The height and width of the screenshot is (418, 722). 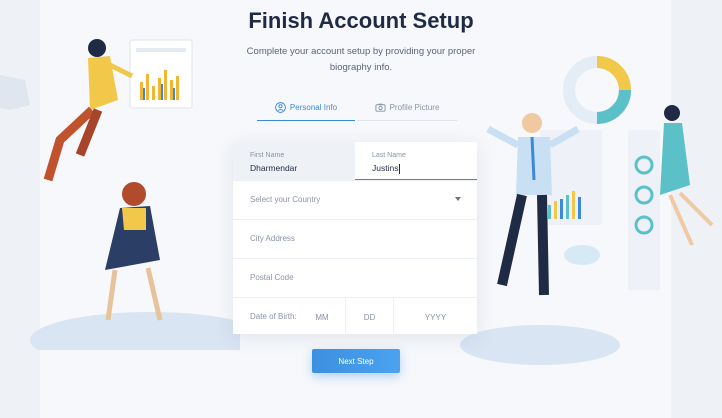 What do you see at coordinates (361, 20) in the screenshot?
I see `page-title: Finish Account Setup` at bounding box center [361, 20].